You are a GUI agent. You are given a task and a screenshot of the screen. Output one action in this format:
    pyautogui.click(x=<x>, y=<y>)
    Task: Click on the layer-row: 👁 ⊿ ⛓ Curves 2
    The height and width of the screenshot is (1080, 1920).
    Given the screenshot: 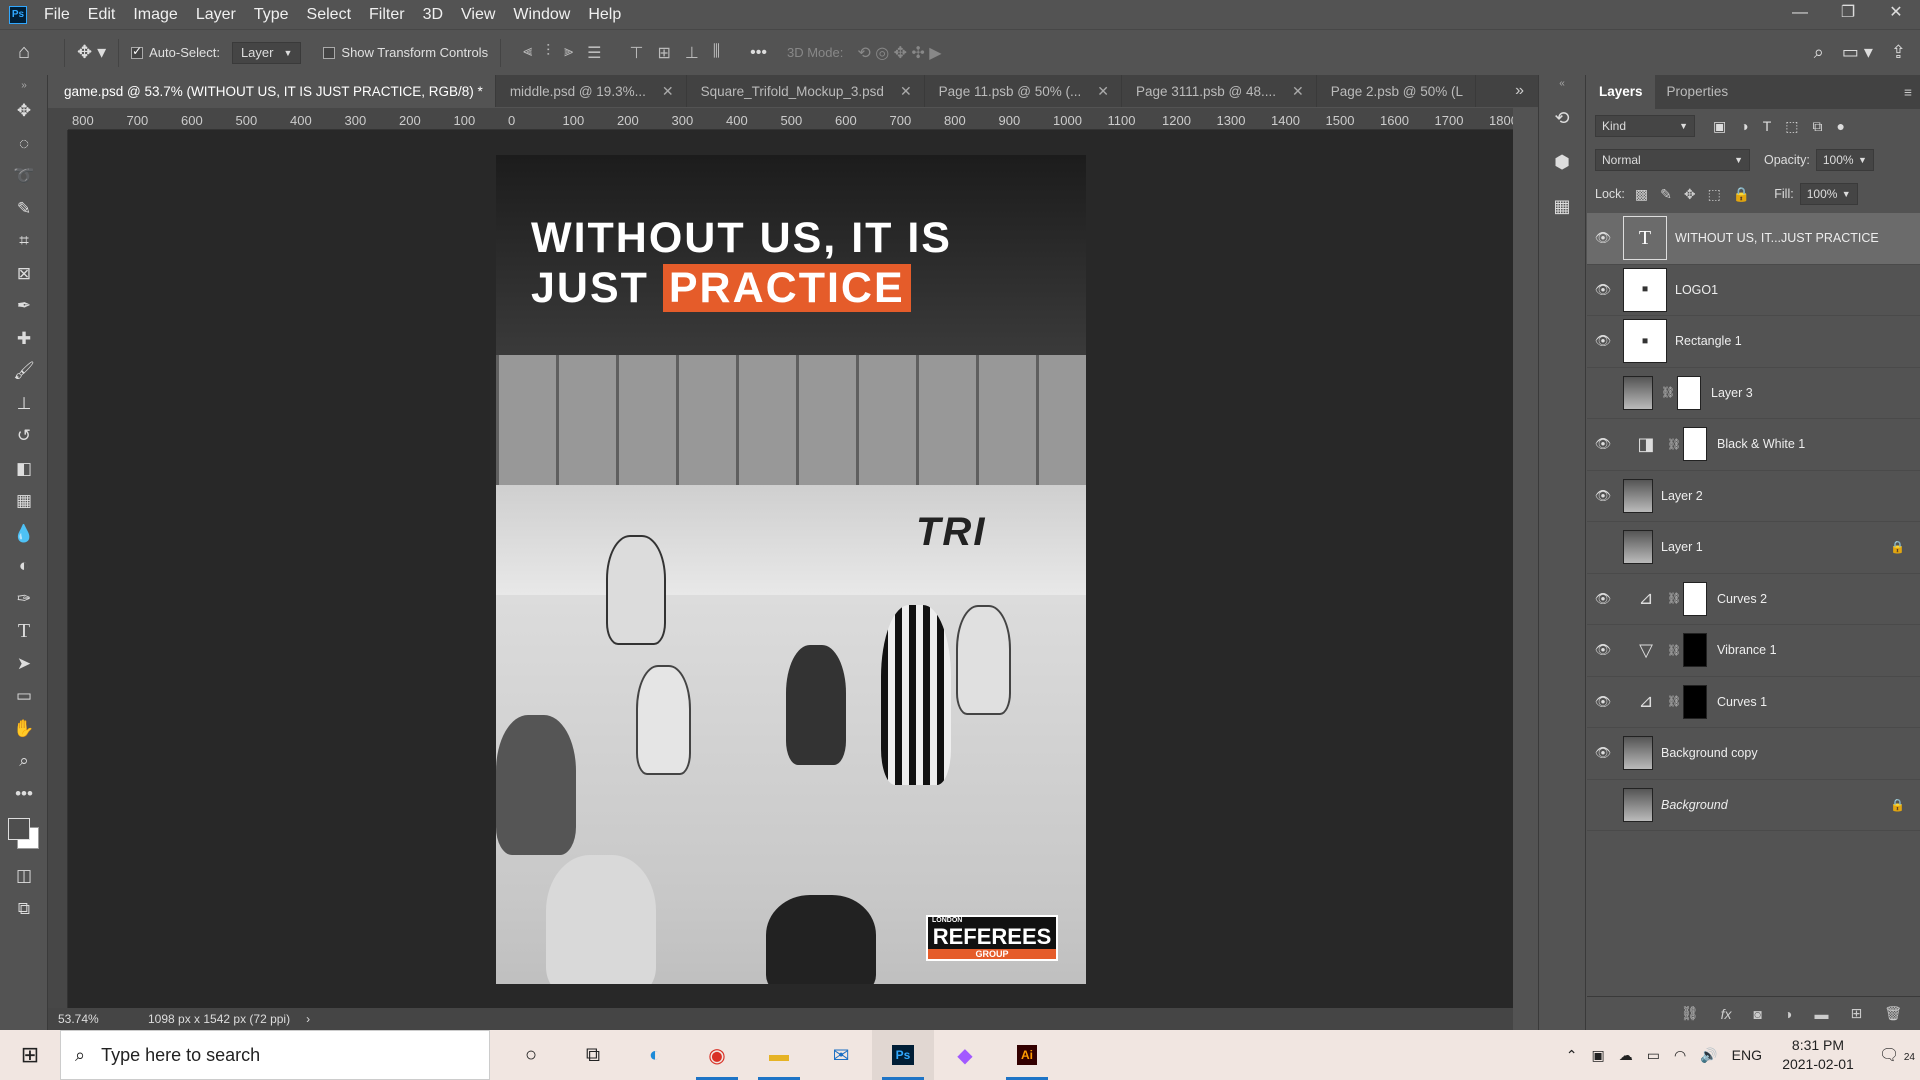 What is the action you would take?
    pyautogui.click(x=1753, y=599)
    